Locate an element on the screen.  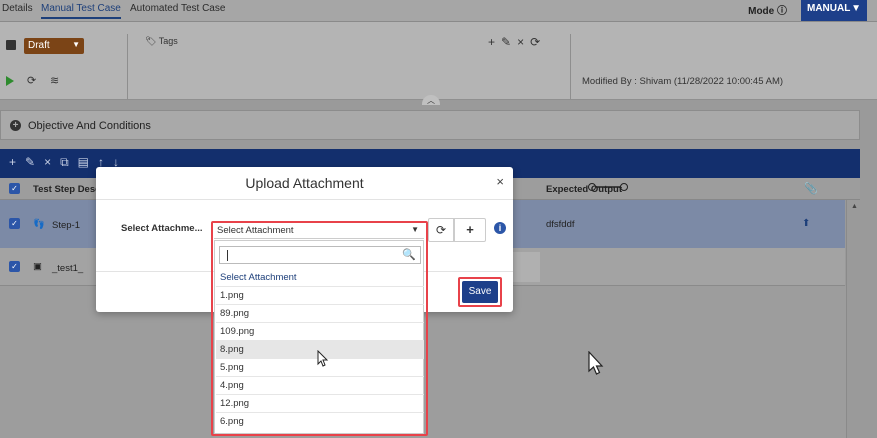
highlight-box: Save is located at coordinates (480, 292).